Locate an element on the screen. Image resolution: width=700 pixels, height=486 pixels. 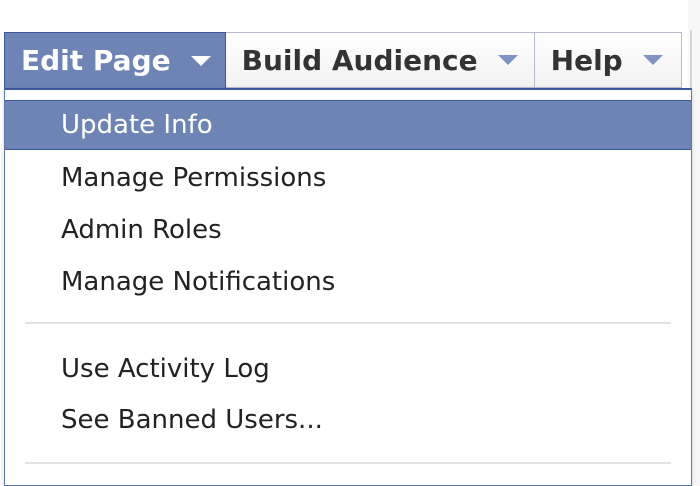
admin-tab-bar: Edit Page Build Audience Help is located at coordinates (343, 60).